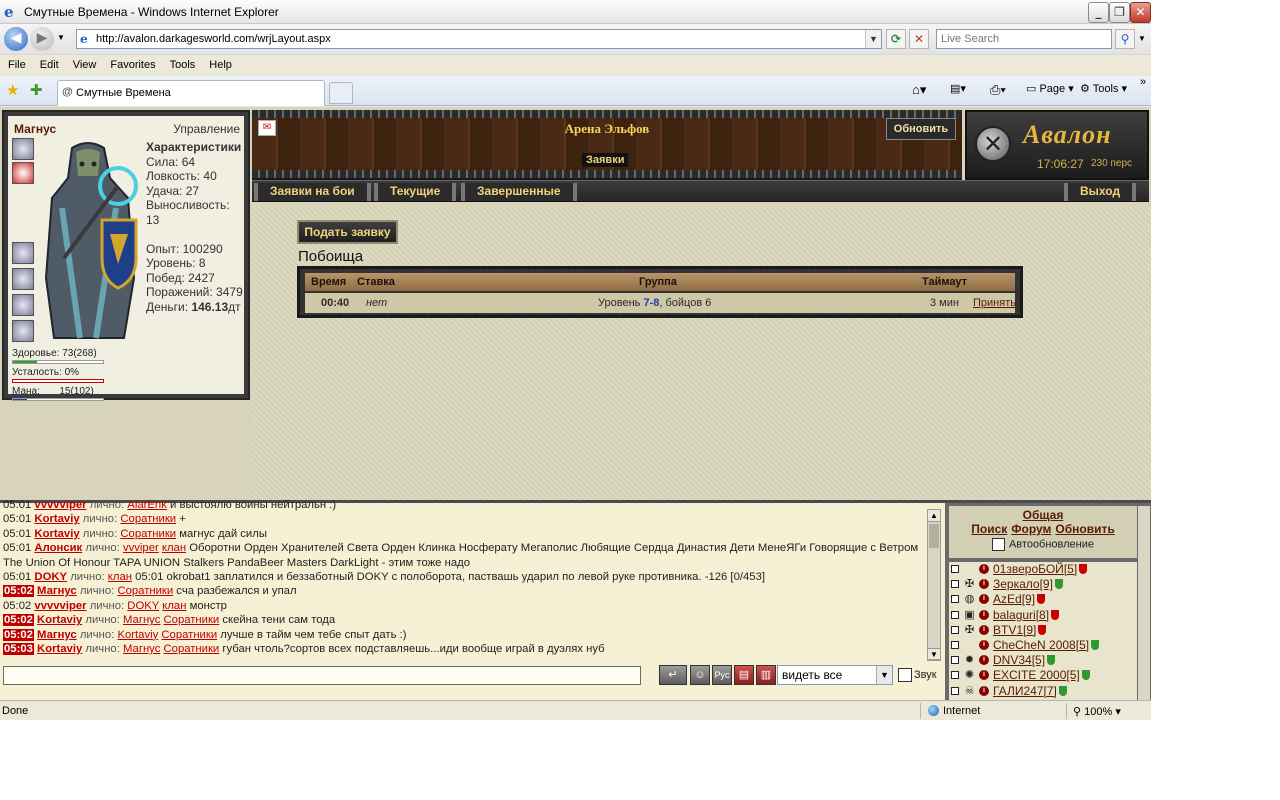  Describe the element at coordinates (1100, 192) in the screenshot. I see `exit-button: Выход` at that location.